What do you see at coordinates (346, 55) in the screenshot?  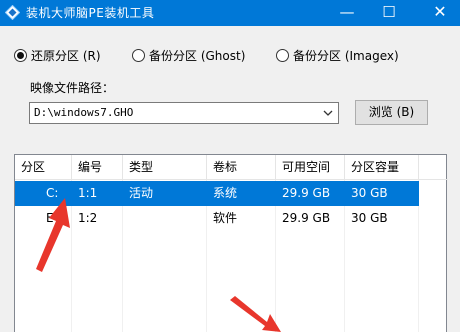 I see `radio-label-backup-imagex: 备份分区 (Imagex)` at bounding box center [346, 55].